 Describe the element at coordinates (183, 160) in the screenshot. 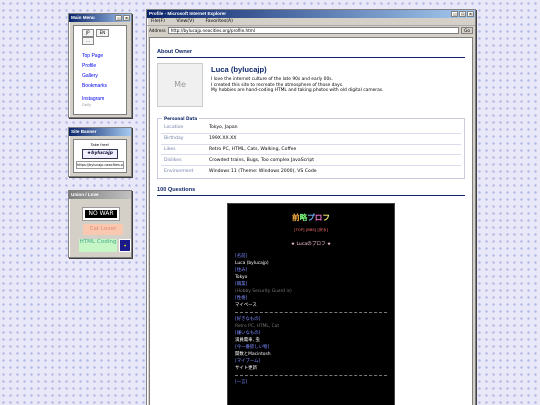

I see `row-key: Dislikes` at that location.